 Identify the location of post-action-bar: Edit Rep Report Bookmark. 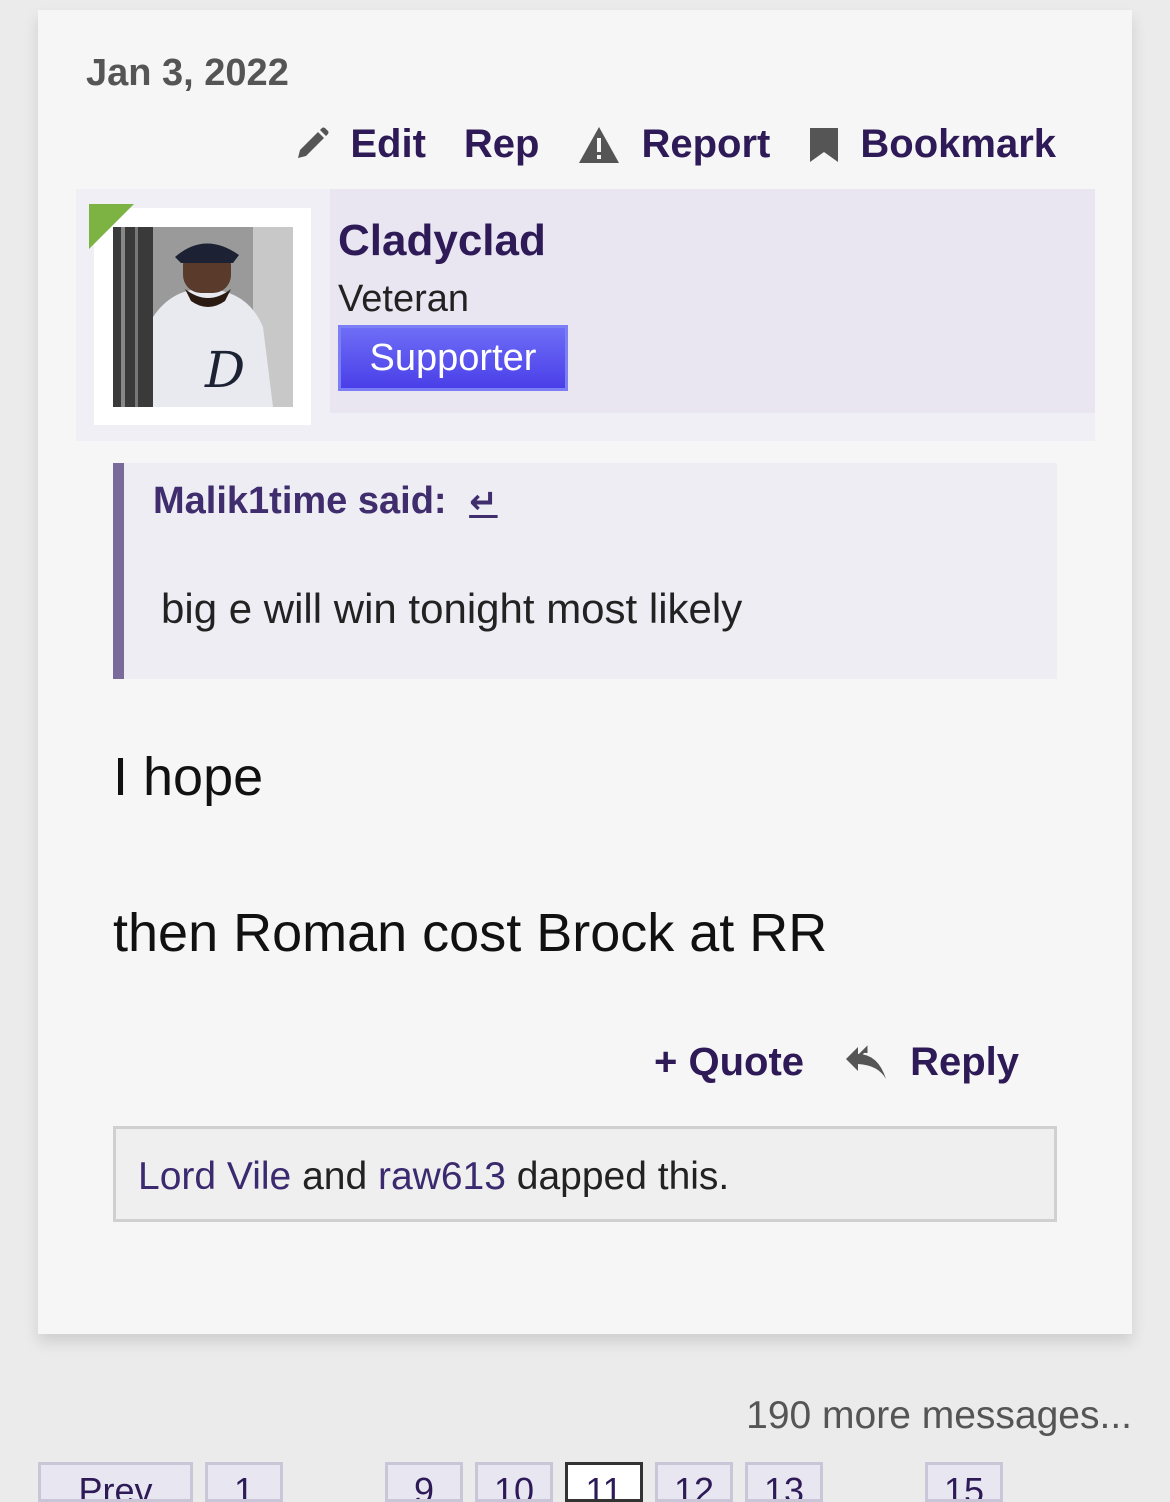
(674, 144).